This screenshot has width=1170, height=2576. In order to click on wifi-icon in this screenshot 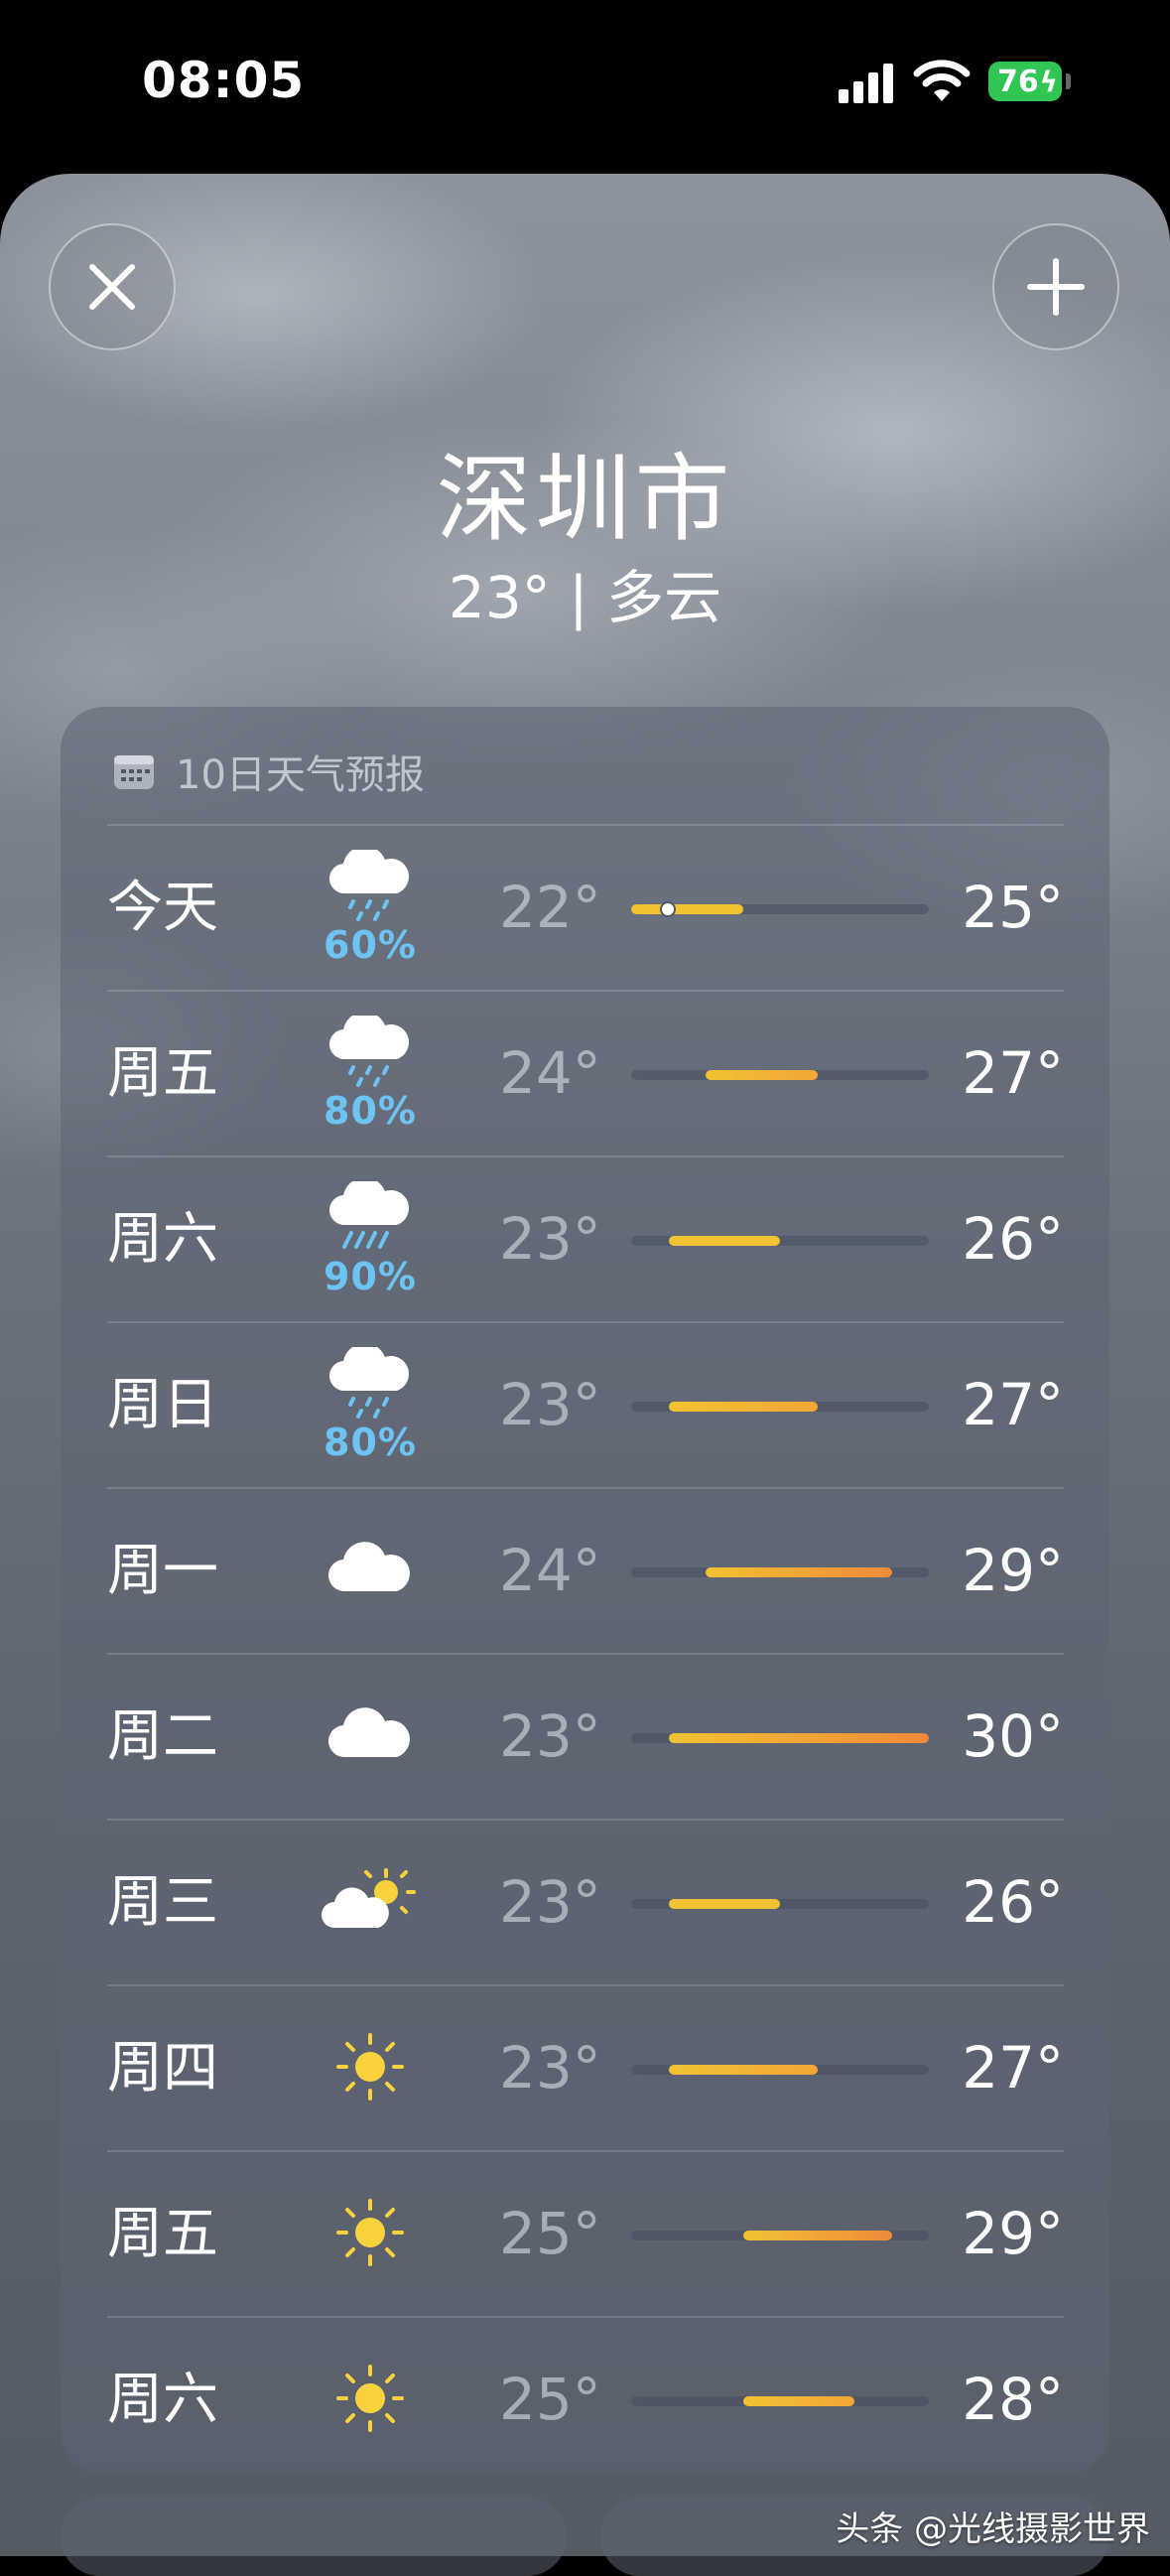, I will do `click(942, 80)`.